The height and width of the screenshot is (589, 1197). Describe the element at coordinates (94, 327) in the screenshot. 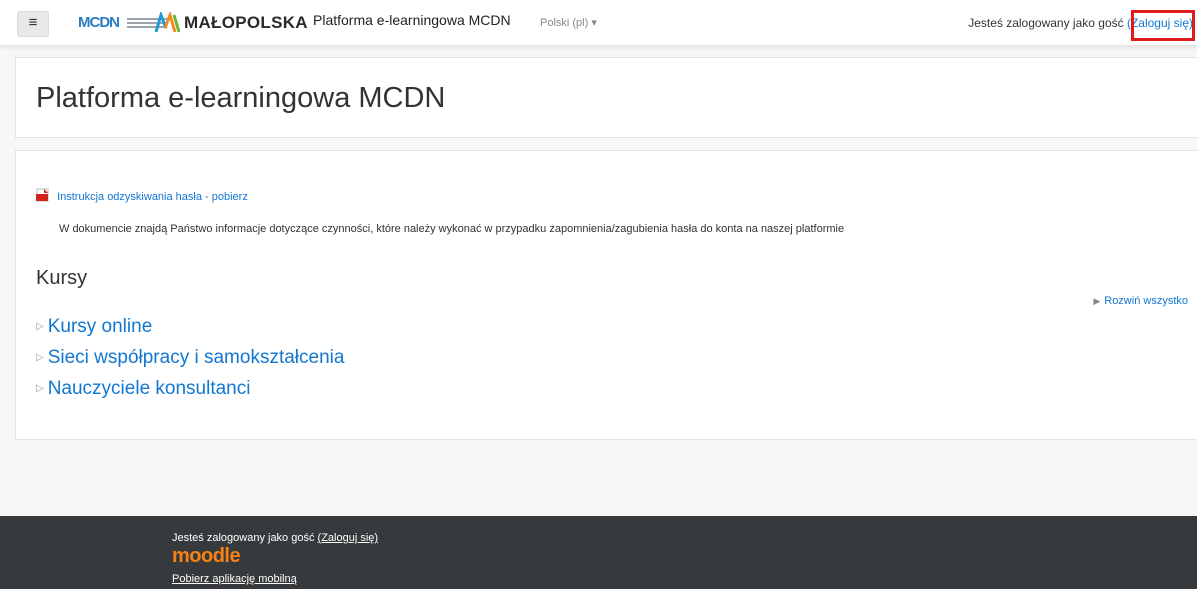

I see `category-kursy-online: ▷ Kursy online` at that location.